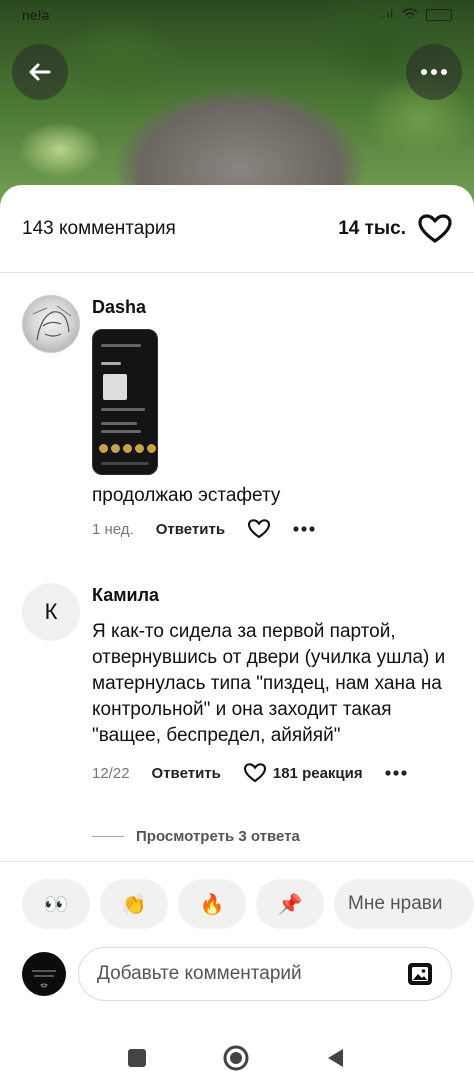 Image resolution: width=474 pixels, height=1086 pixels. Describe the element at coordinates (410, 15) in the screenshot. I see `wifi-icon` at that location.